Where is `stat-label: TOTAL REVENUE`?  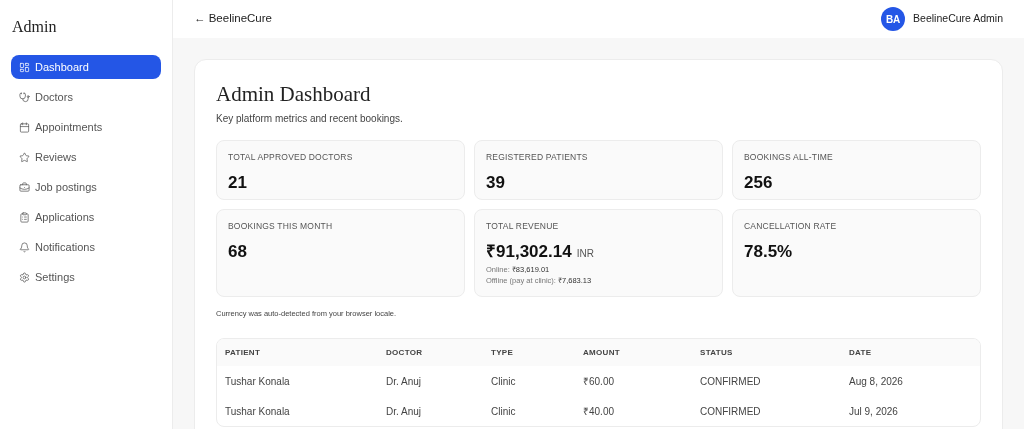
stat-label: TOTAL REVENUE is located at coordinates (523, 226).